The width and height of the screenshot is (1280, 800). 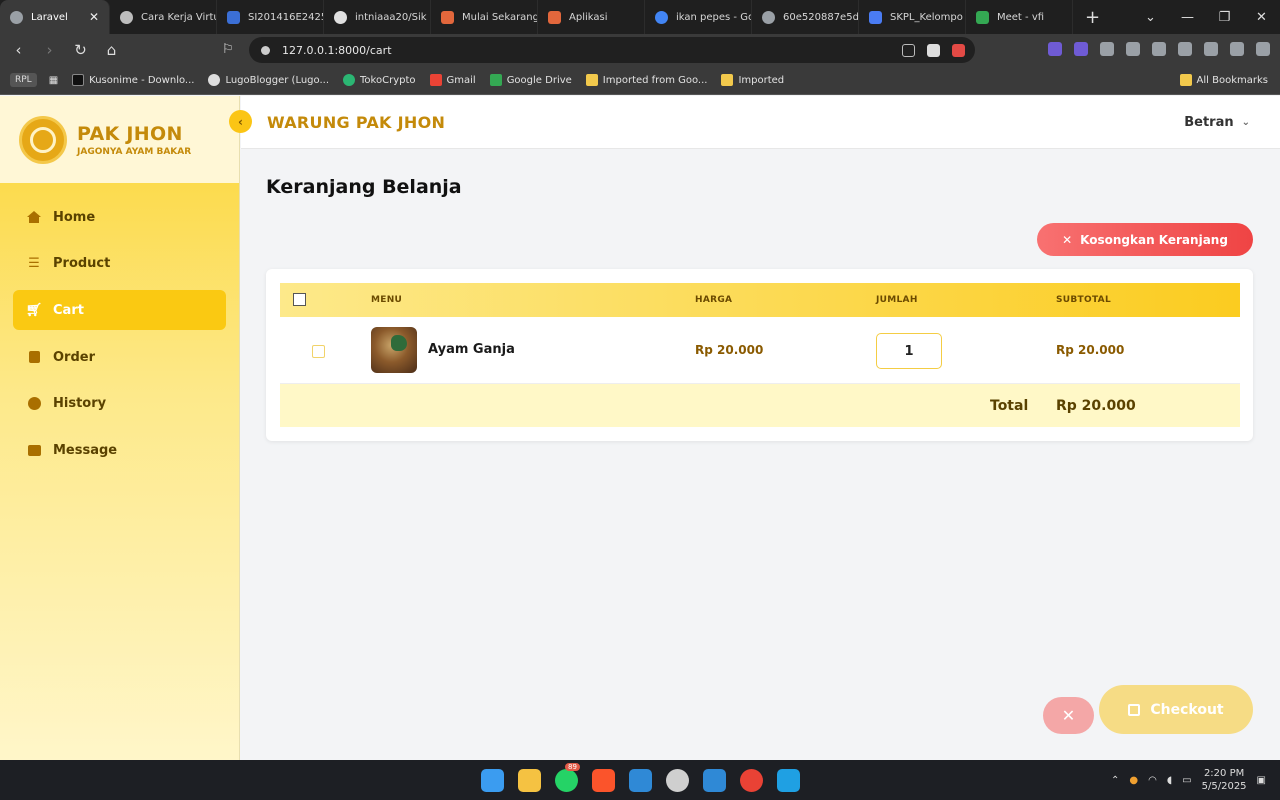 What do you see at coordinates (729, 350) in the screenshot?
I see `product-price: Rp 20.000` at bounding box center [729, 350].